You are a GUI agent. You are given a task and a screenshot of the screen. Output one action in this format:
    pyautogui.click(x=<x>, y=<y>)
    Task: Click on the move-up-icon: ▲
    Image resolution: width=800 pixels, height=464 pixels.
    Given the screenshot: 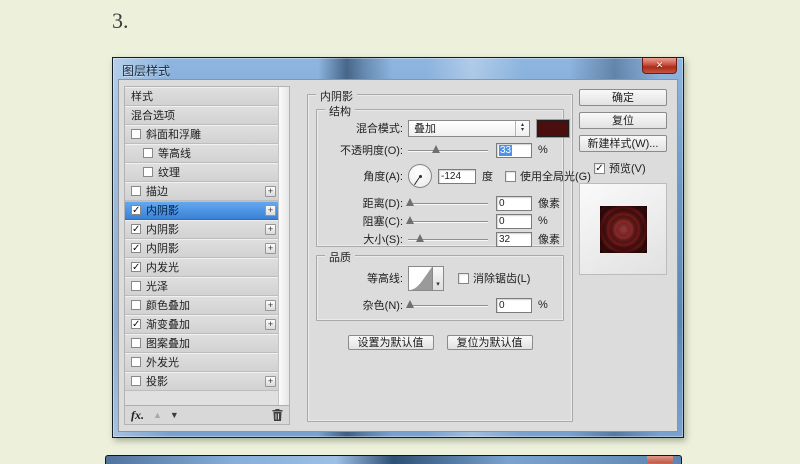 What is the action you would take?
    pyautogui.click(x=157, y=415)
    